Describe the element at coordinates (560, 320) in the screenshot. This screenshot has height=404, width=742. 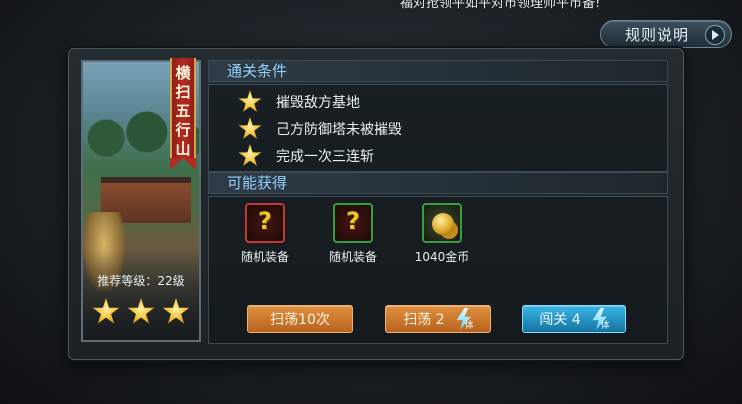
I see `challenge-button-label: 闯关 4` at that location.